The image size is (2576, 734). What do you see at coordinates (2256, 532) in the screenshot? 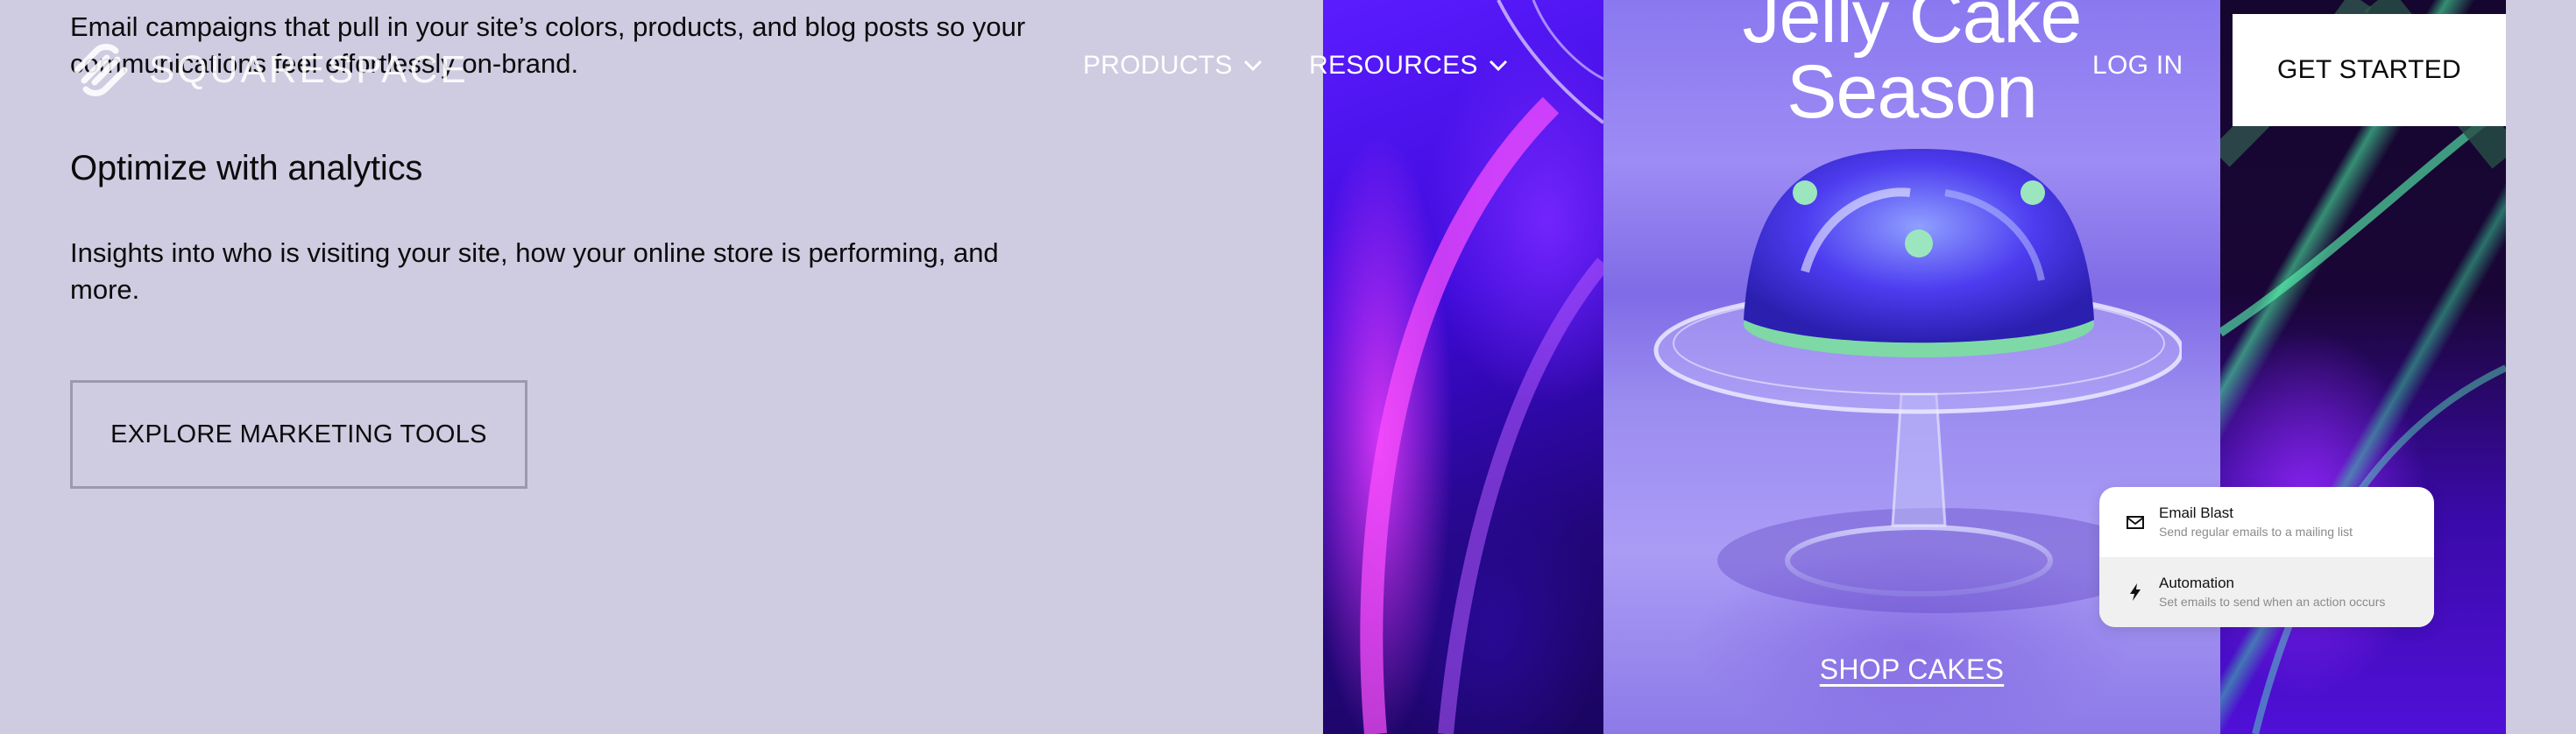
I see `menu-item-subtitle: Send regular emails to a mailing list` at bounding box center [2256, 532].